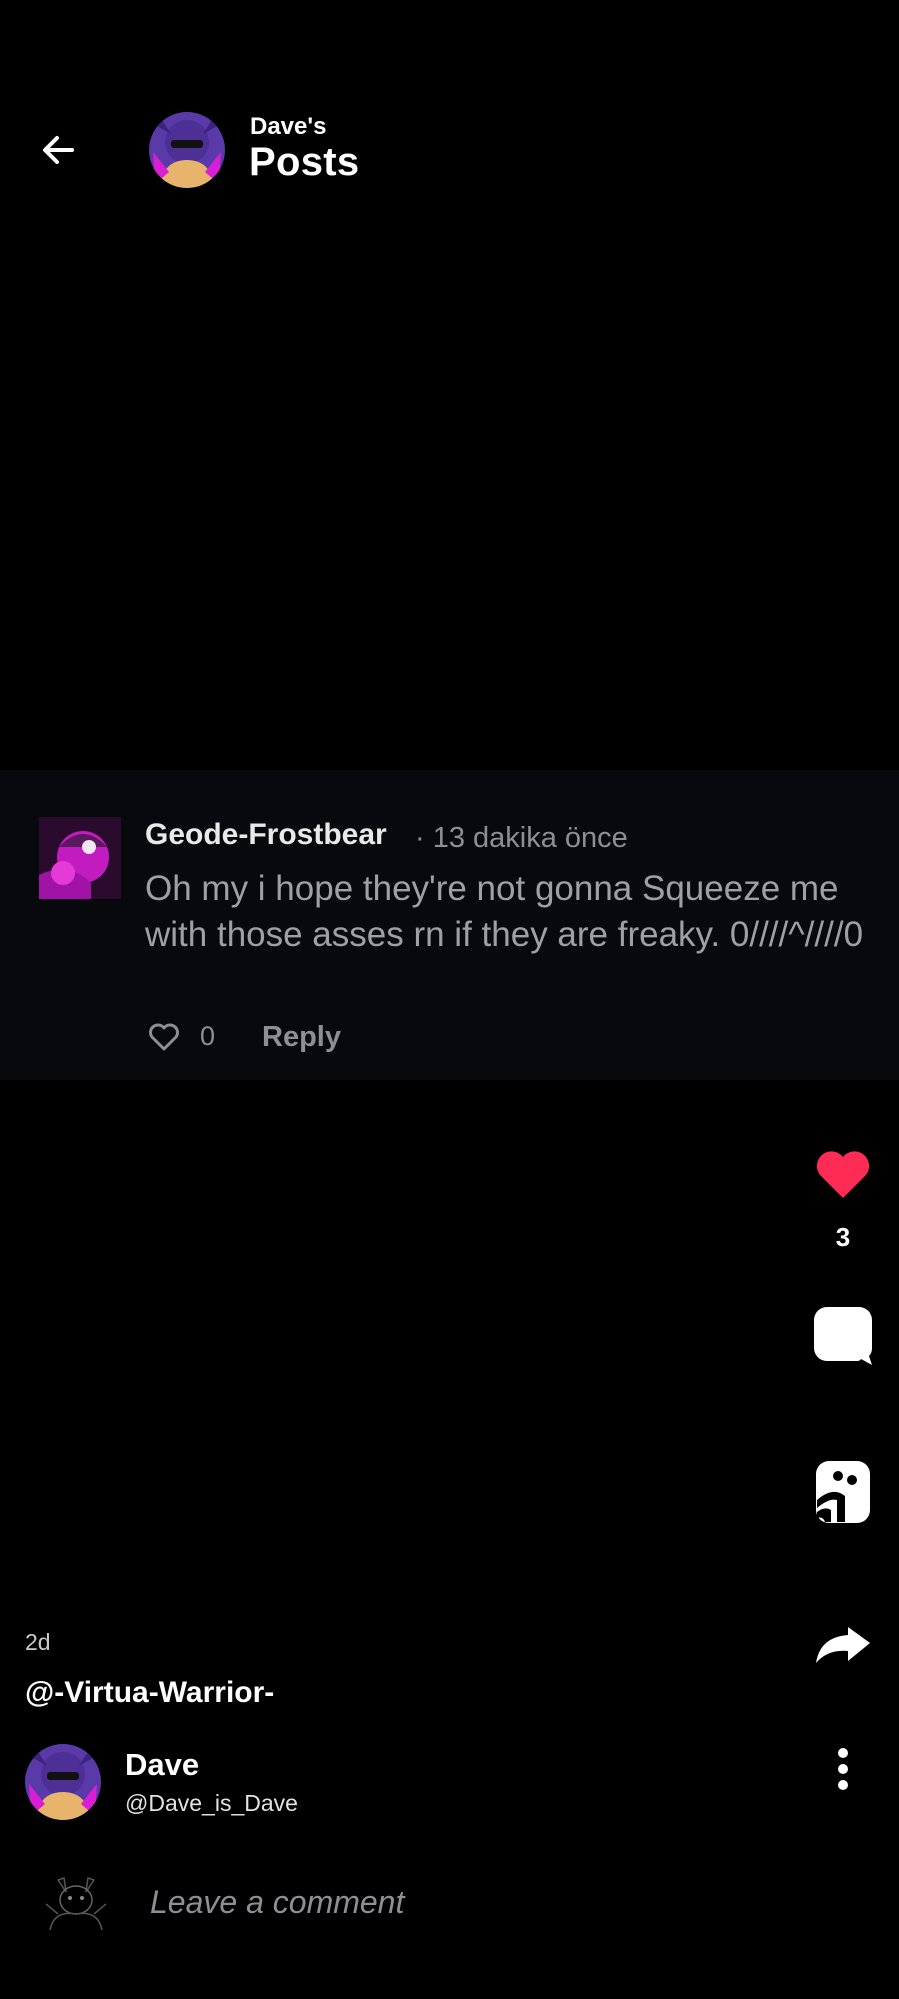  What do you see at coordinates (164, 1036) in the screenshot?
I see `heart-outline-icon` at bounding box center [164, 1036].